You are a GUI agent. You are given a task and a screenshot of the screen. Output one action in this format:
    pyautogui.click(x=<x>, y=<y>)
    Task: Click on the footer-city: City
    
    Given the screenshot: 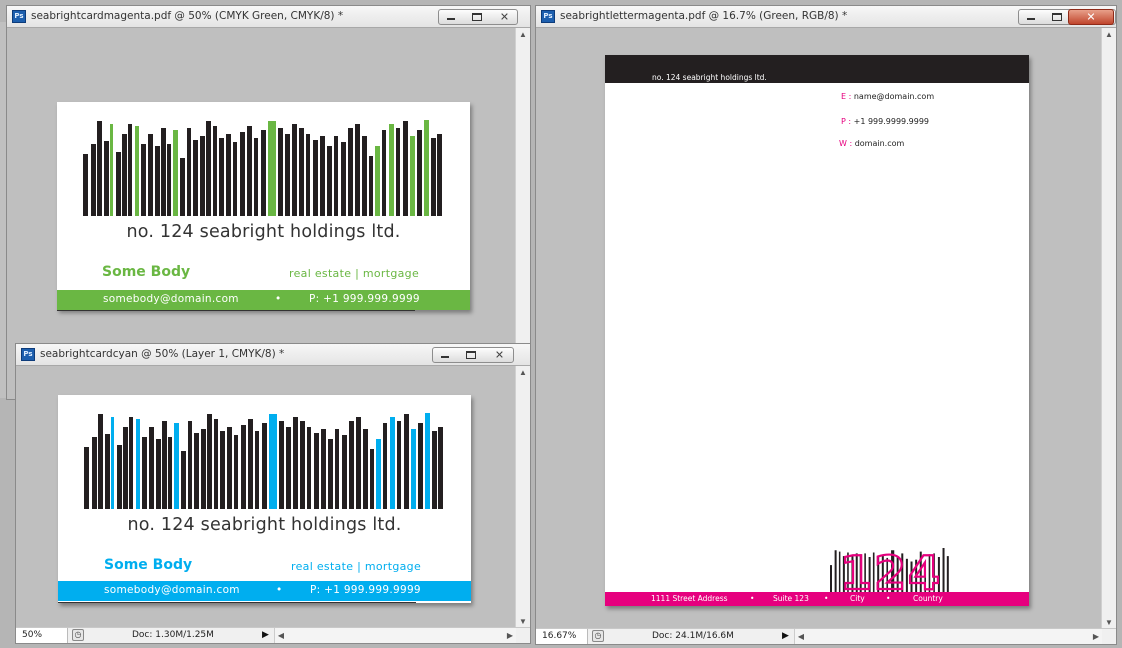 What is the action you would take?
    pyautogui.click(x=857, y=598)
    